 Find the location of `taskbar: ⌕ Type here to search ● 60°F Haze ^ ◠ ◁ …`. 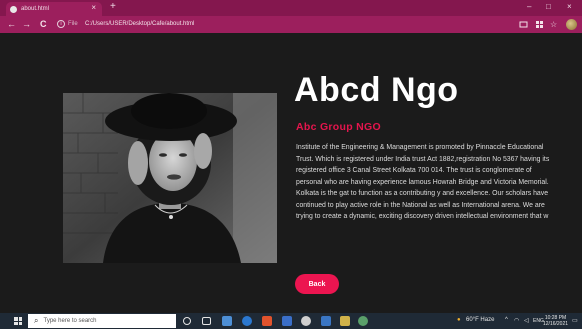

taskbar: ⌕ Type here to search ● 60°F Haze ^ ◠ ◁ … is located at coordinates (291, 321).